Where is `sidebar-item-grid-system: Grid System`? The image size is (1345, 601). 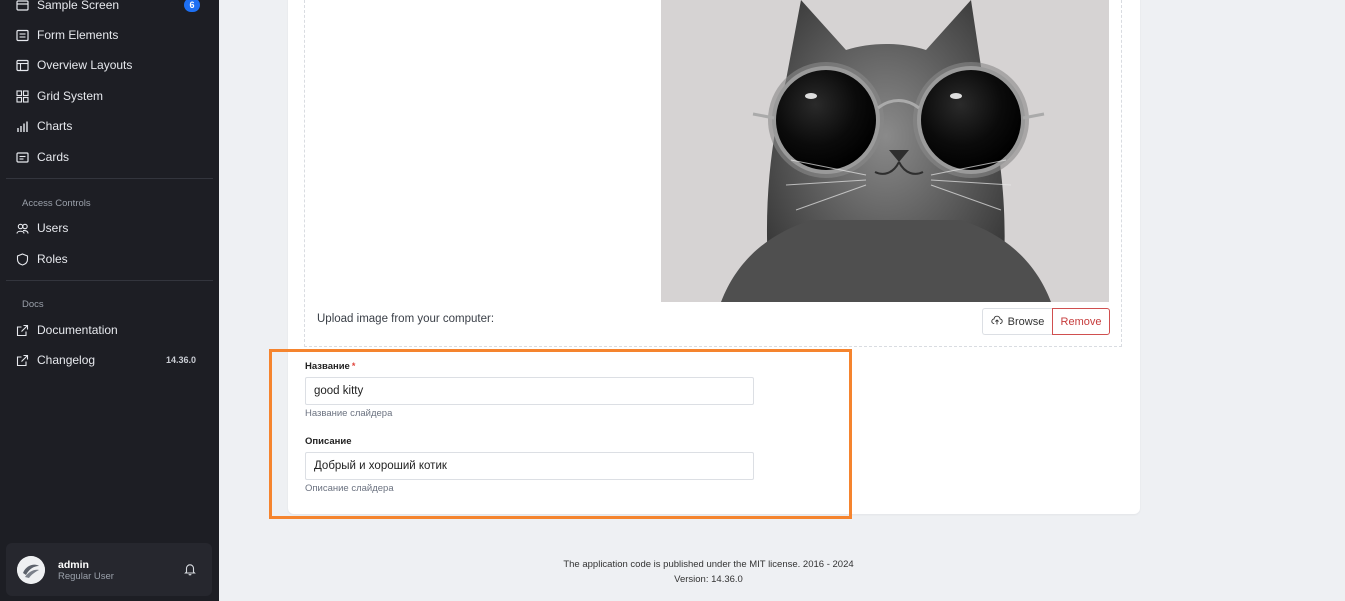
sidebar-item-grid-system: Grid System is located at coordinates (59, 96).